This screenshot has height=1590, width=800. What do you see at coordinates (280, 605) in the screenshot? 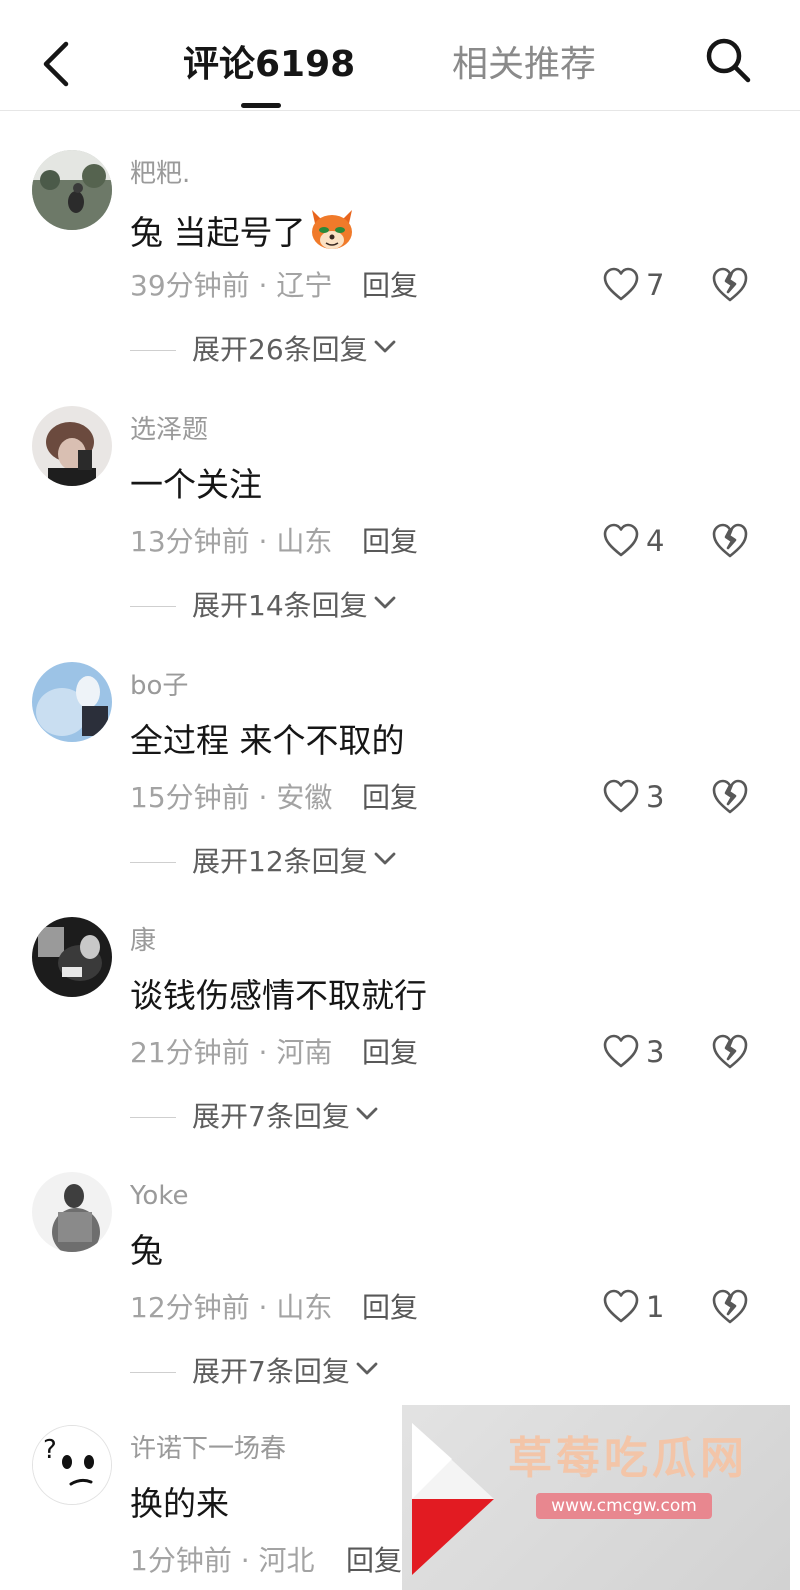
I see `expand-replies-text: 展开14条回复` at bounding box center [280, 605].